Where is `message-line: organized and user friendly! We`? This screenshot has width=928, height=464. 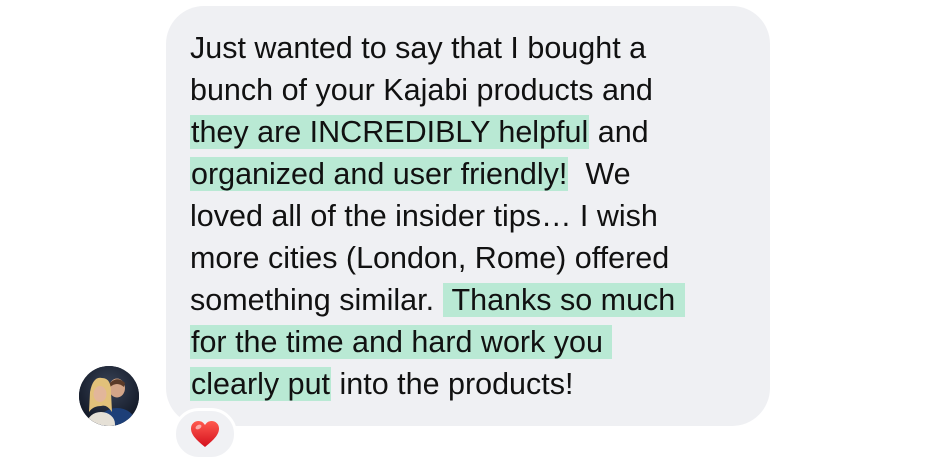
message-line: organized and user friendly! We is located at coordinates (410, 174).